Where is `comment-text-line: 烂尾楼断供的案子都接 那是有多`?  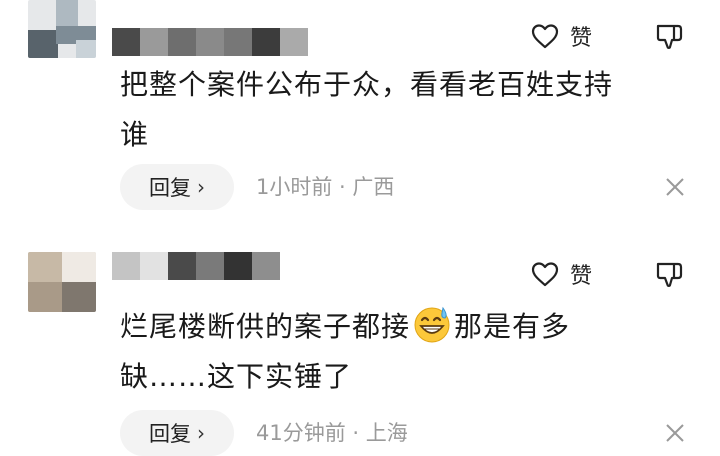 comment-text-line: 烂尾楼断供的案子都接 那是有多 is located at coordinates (400, 327).